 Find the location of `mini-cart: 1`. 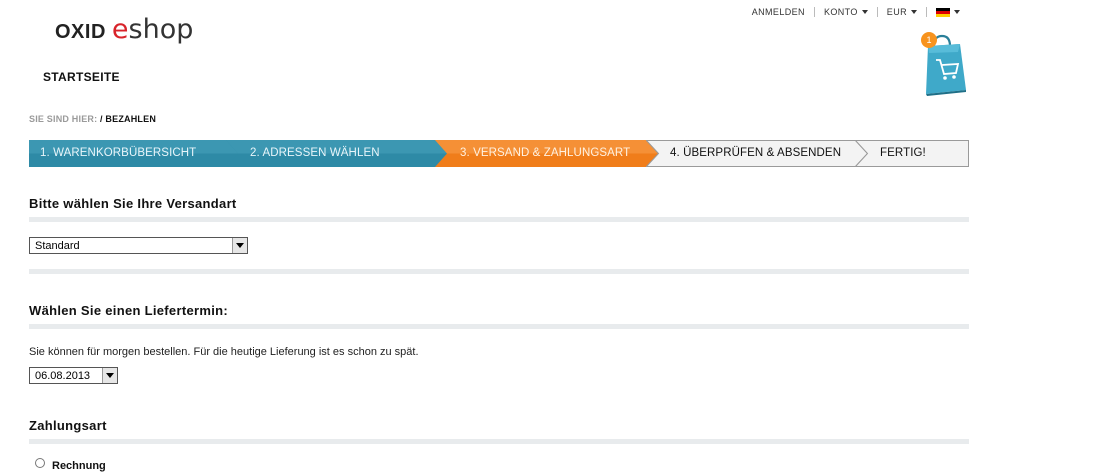

mini-cart: 1 is located at coordinates (945, 64).